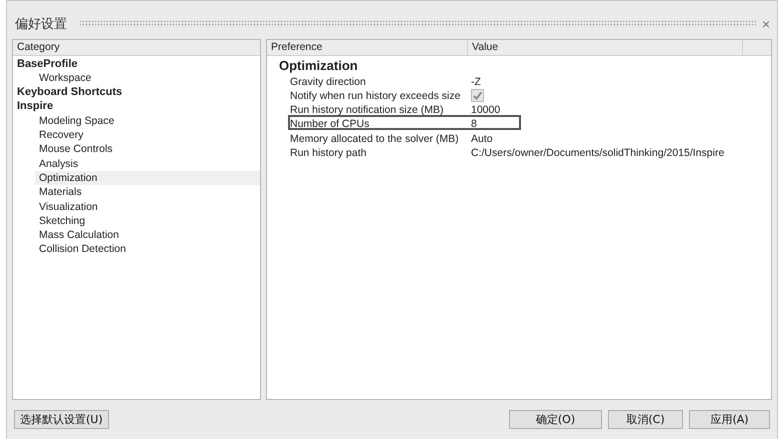  I want to click on preference-value: Auto, so click(482, 137).